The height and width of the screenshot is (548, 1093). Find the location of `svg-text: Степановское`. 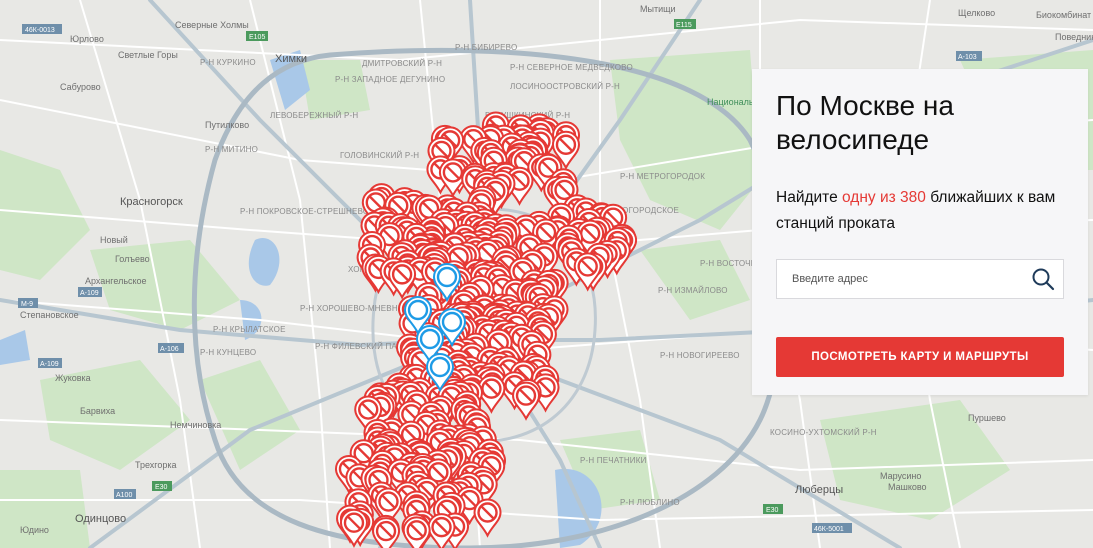

svg-text: Степановское is located at coordinates (49, 315).